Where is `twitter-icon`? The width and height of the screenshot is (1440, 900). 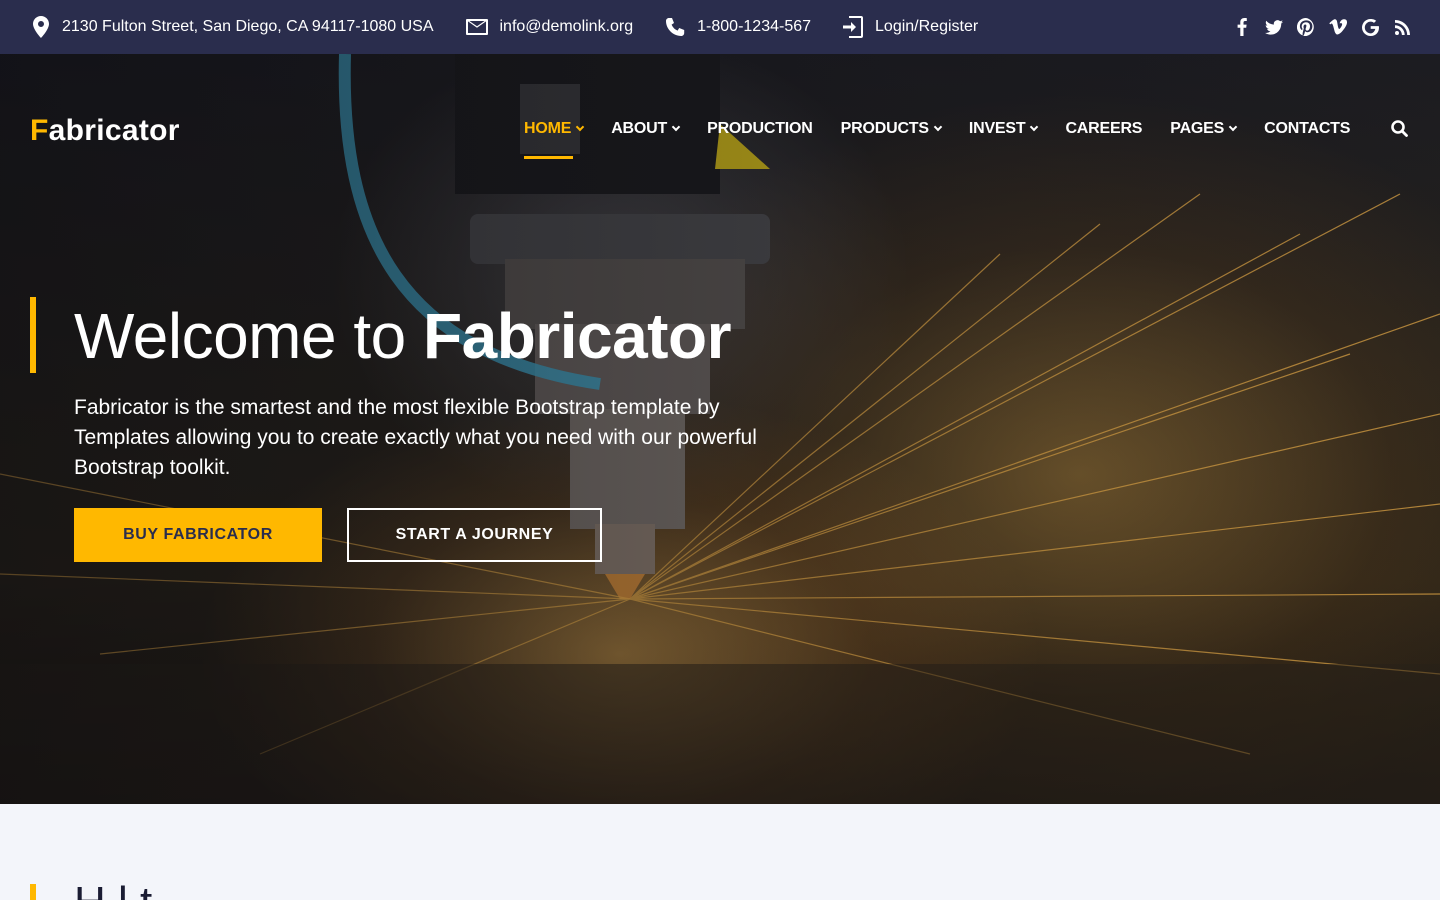
twitter-icon is located at coordinates (1274, 27).